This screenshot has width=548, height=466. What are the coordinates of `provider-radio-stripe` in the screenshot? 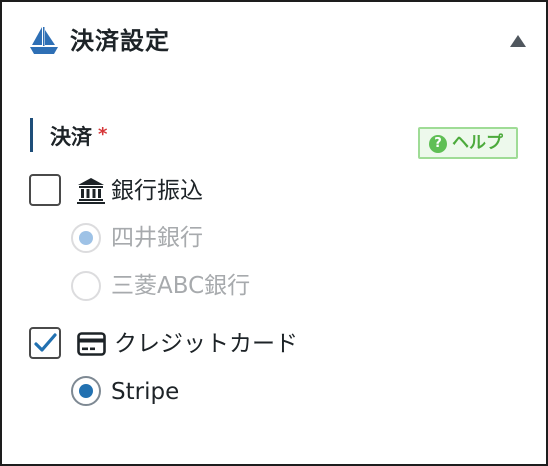 It's located at (86, 391).